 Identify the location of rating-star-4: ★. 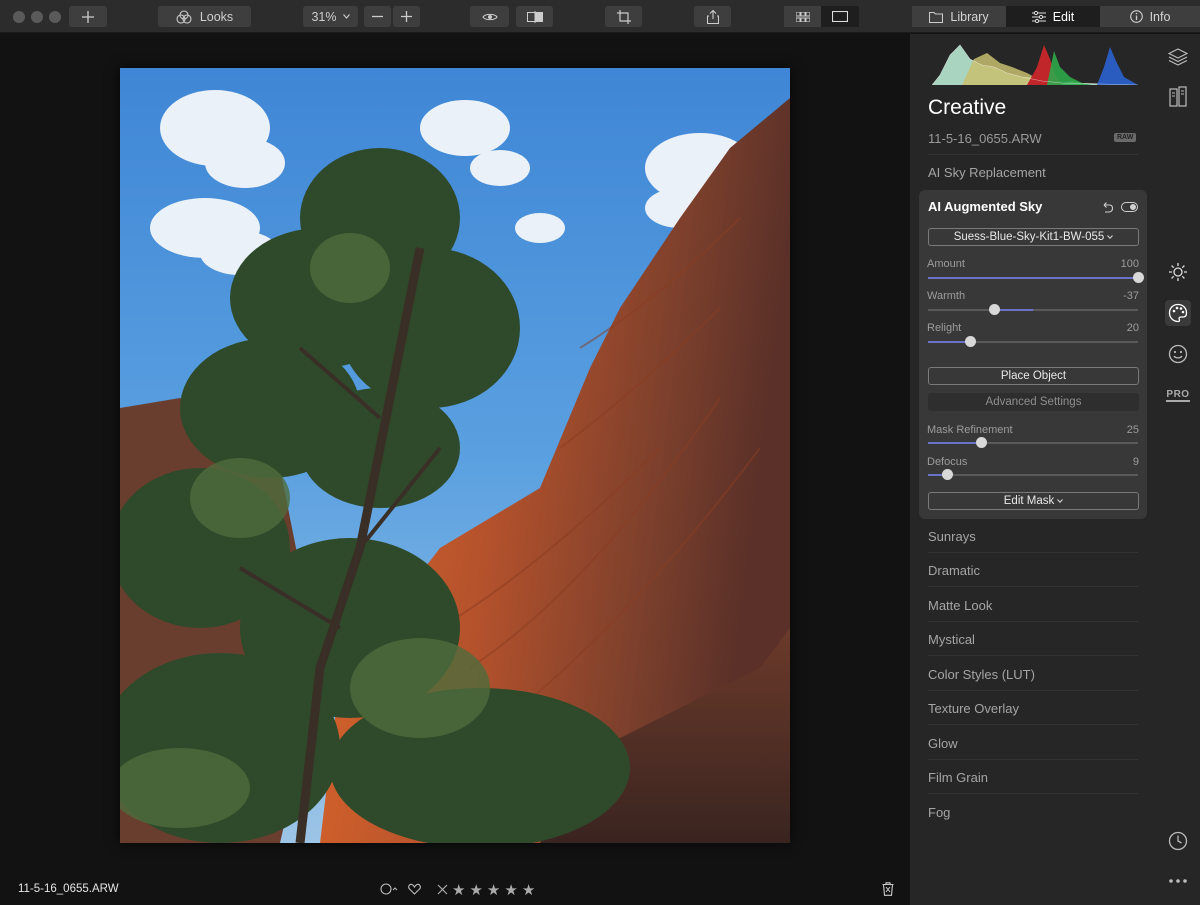
(510, 890).